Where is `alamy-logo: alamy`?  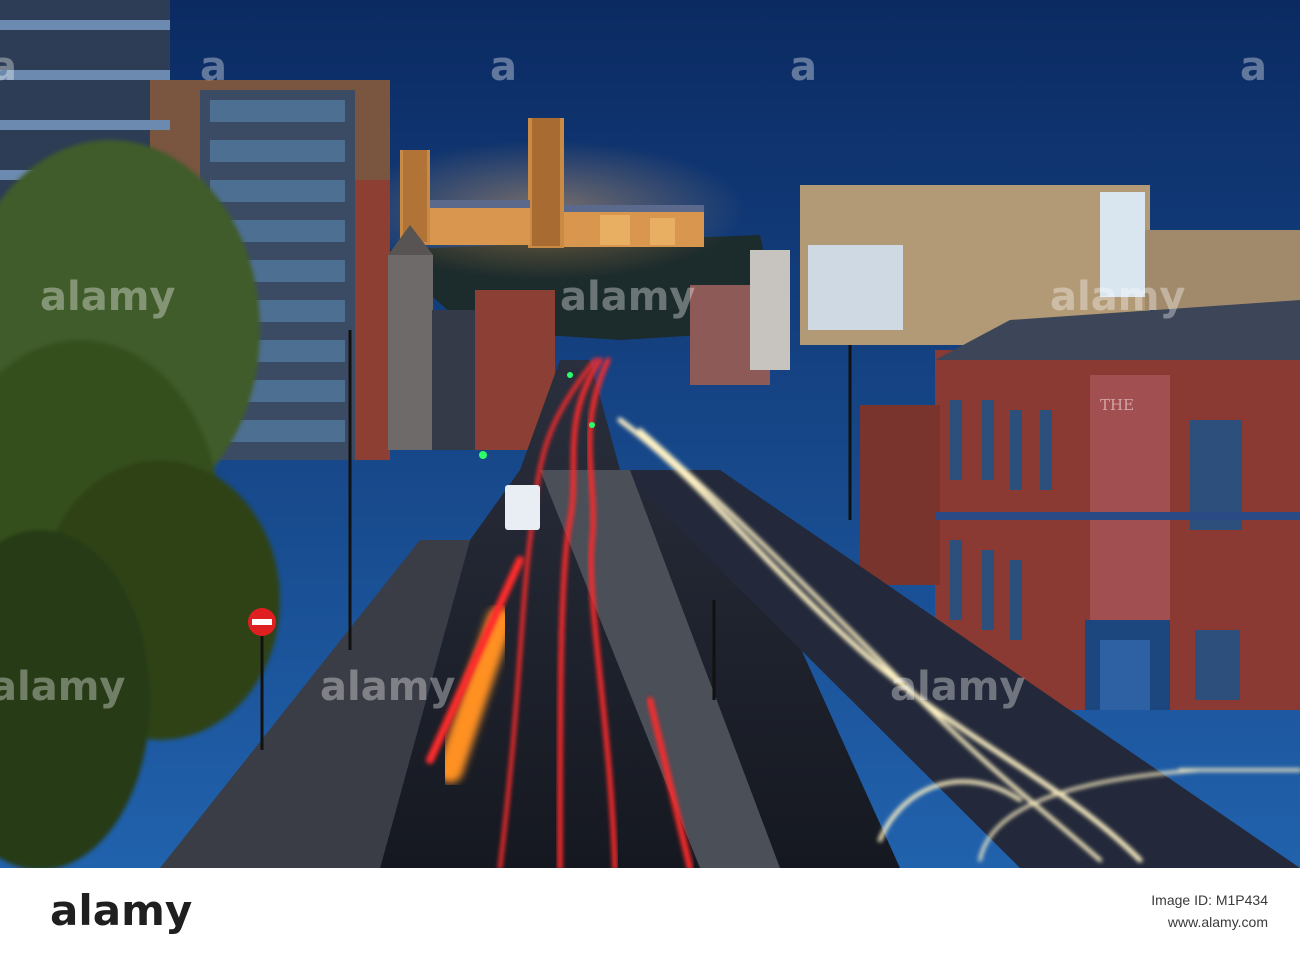 alamy-logo: alamy is located at coordinates (121, 910).